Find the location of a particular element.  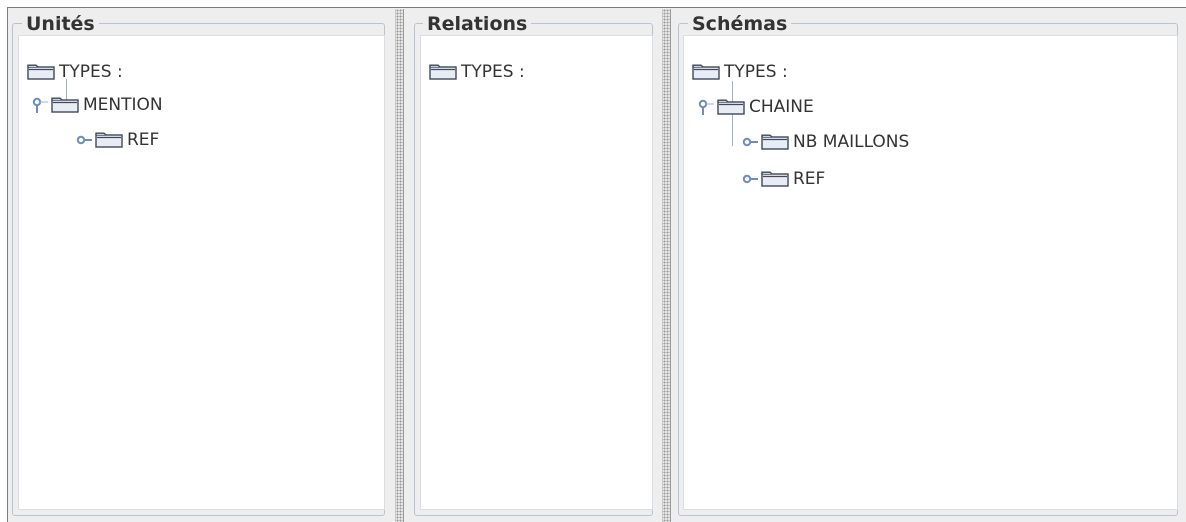

tree-node-mention: MENTION is located at coordinates (97, 105).